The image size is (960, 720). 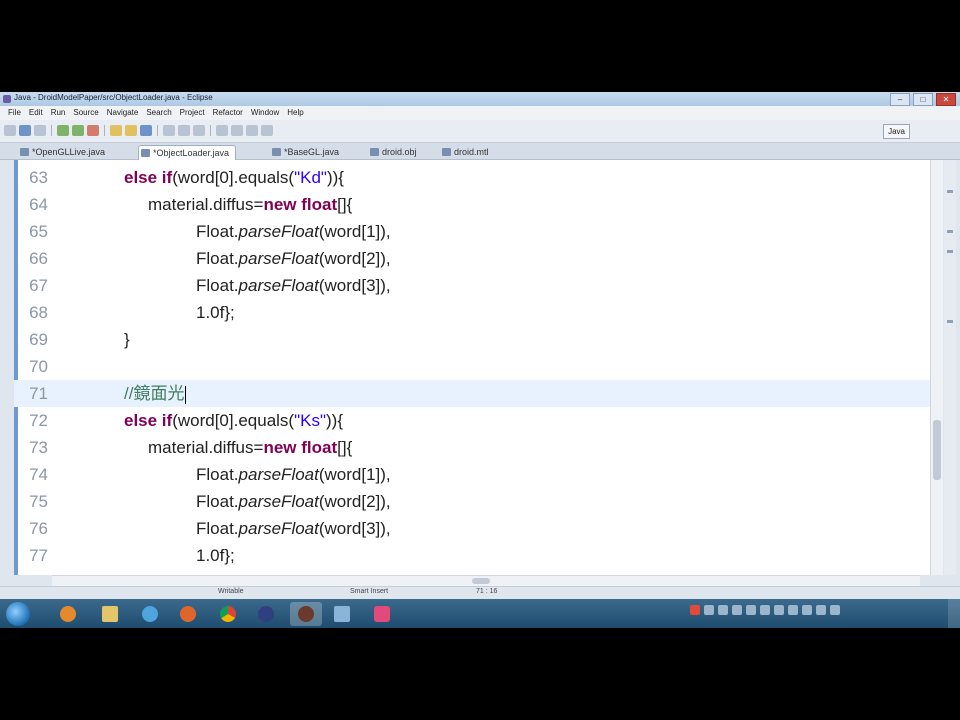 I want to click on volume-icon, so click(x=821, y=610).